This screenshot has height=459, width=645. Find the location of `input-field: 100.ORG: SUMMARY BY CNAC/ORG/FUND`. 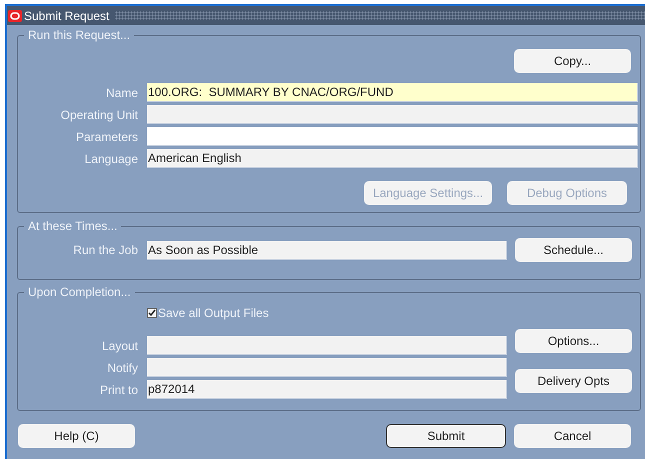

input-field: 100.ORG: SUMMARY BY CNAC/ORG/FUND is located at coordinates (392, 92).